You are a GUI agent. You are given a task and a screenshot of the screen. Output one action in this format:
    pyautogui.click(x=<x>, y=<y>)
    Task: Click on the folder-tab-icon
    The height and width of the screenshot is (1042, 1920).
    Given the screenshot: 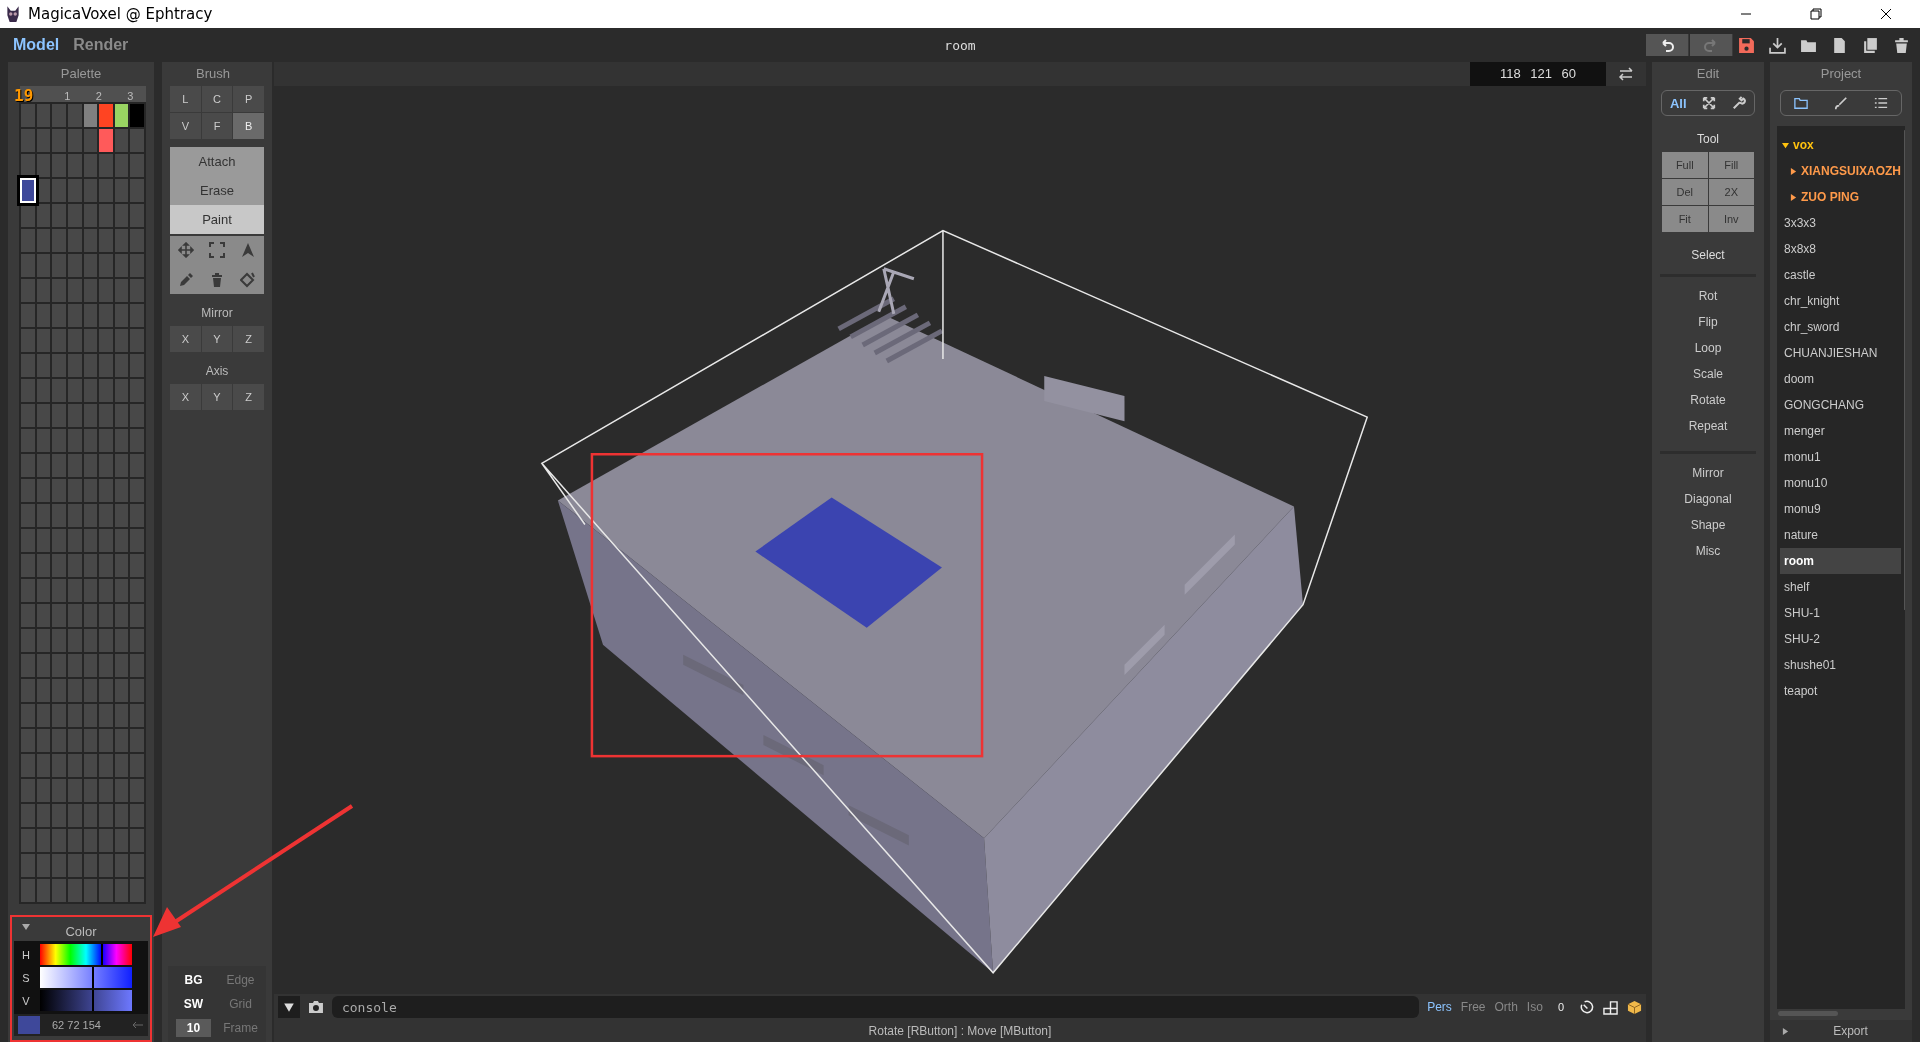 What is the action you would take?
    pyautogui.click(x=1801, y=103)
    